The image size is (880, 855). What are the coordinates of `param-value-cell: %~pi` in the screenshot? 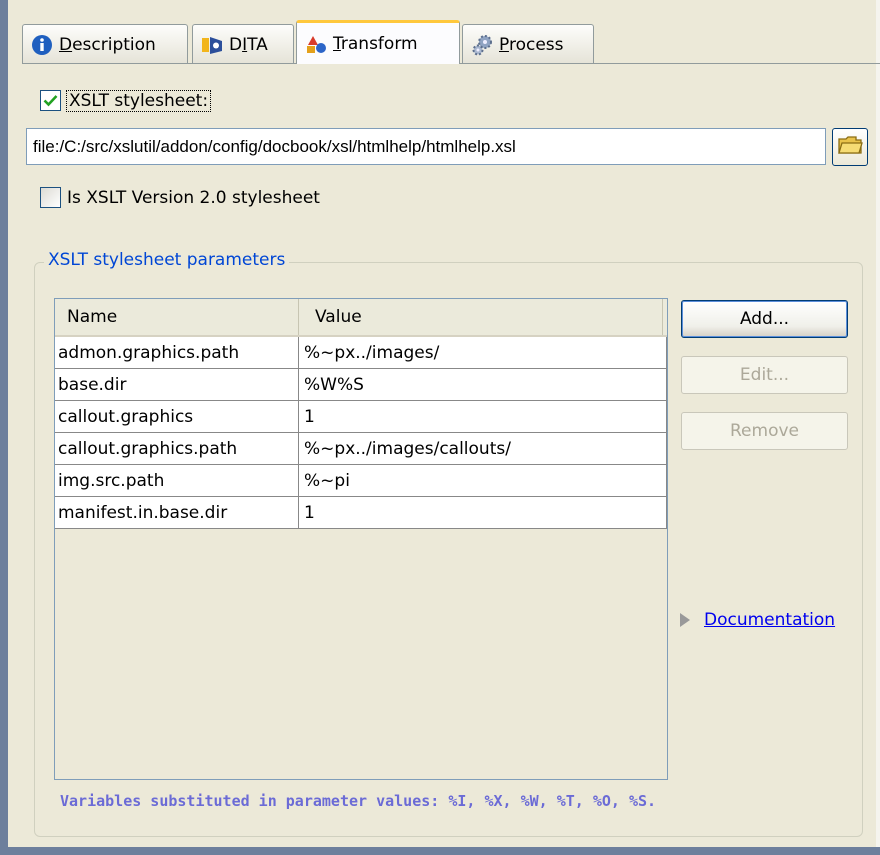 It's located at (483, 480).